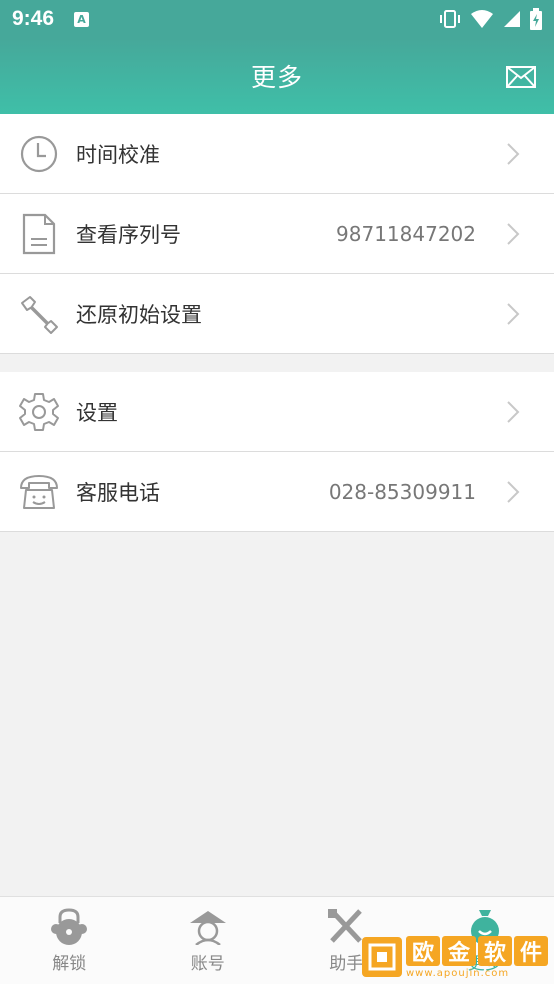 Image resolution: width=554 pixels, height=984 pixels. I want to click on tab-account: 账号, so click(208, 940).